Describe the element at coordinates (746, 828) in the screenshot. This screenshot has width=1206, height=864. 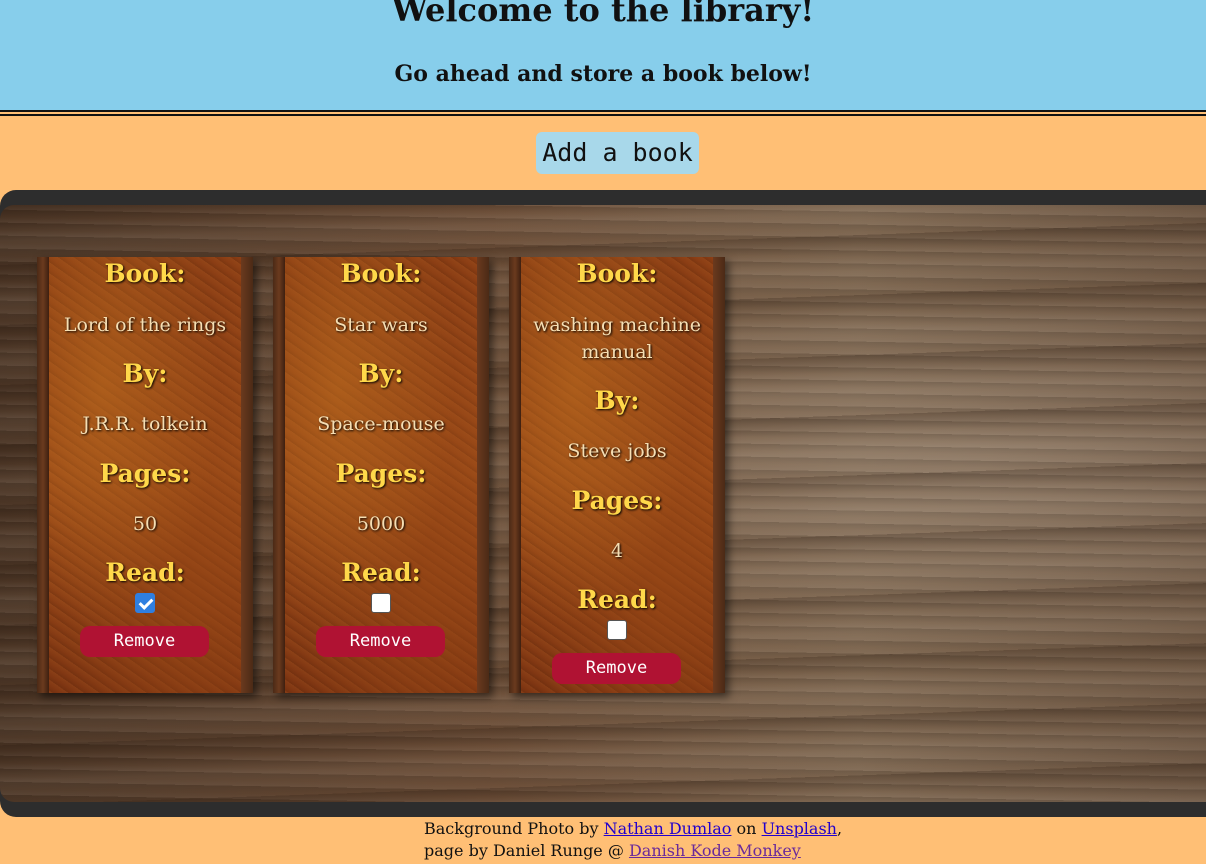
I see `footer-on-text: on` at that location.